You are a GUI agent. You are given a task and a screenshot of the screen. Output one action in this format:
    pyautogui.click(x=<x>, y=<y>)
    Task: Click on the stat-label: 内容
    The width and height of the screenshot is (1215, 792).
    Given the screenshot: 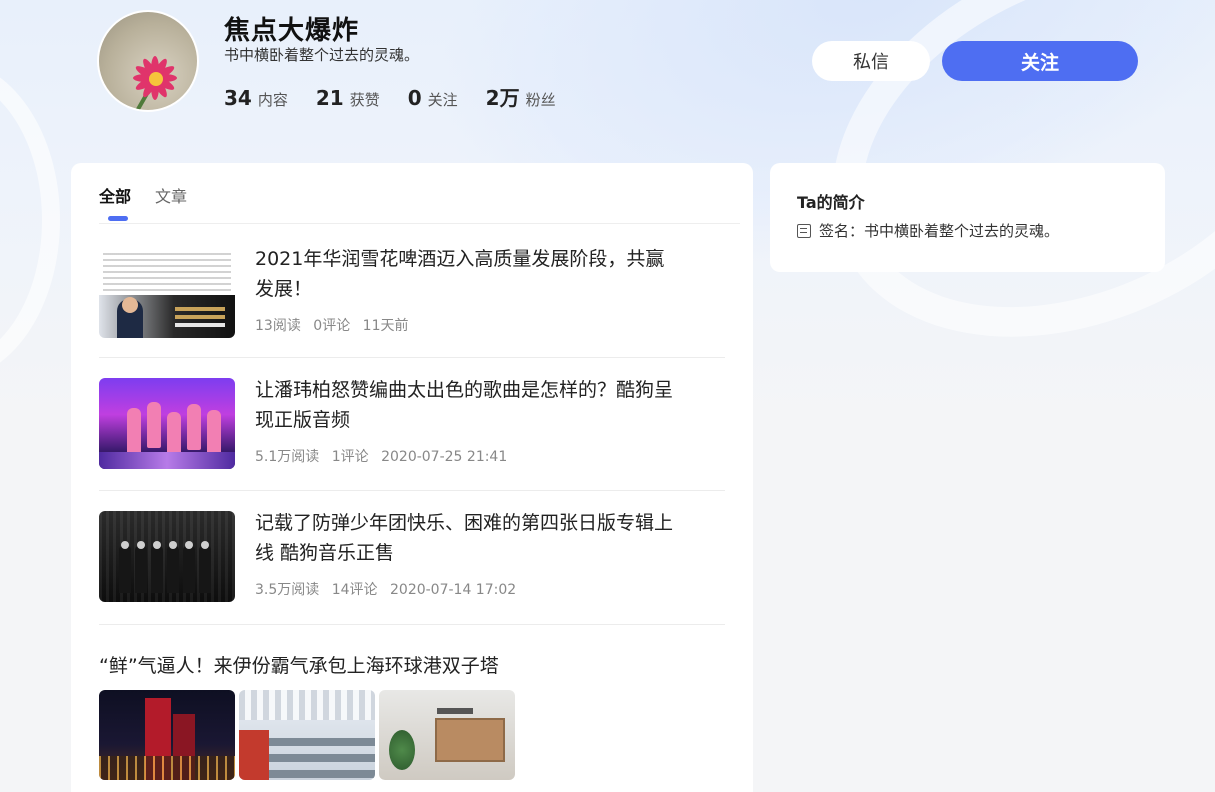 What is the action you would take?
    pyautogui.click(x=272, y=100)
    